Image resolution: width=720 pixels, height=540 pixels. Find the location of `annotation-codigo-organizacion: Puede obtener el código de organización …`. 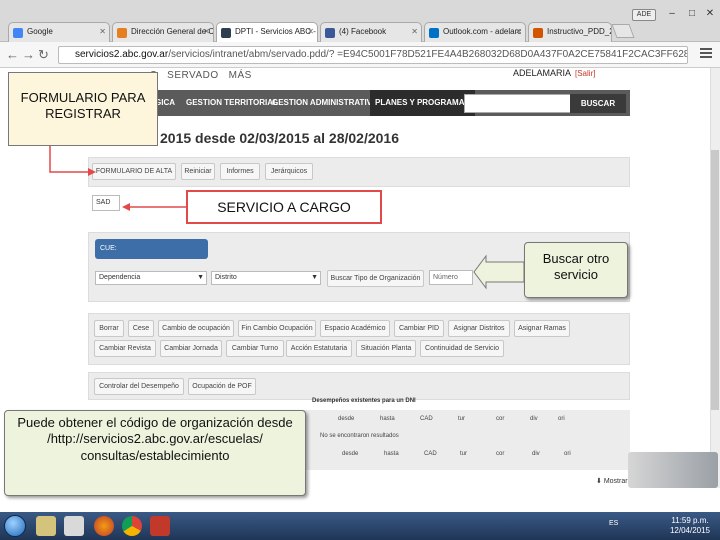

annotation-codigo-organizacion: Puede obtener el código de organización … is located at coordinates (155, 453).